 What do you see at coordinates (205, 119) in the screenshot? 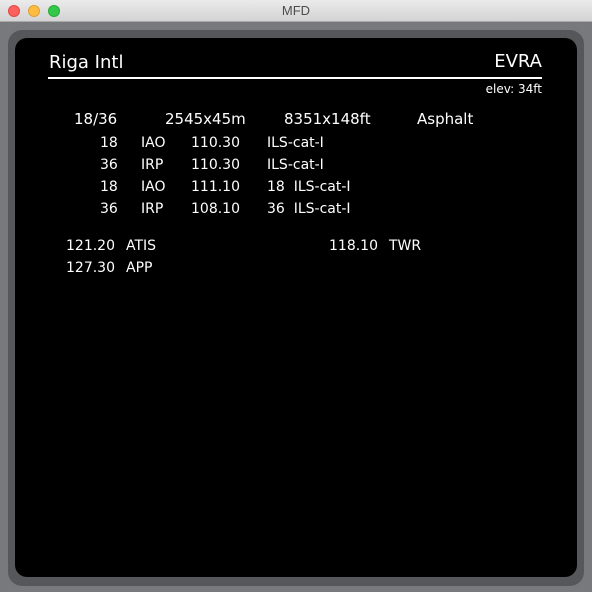
I see `runway-size-m: 2545x45m` at bounding box center [205, 119].